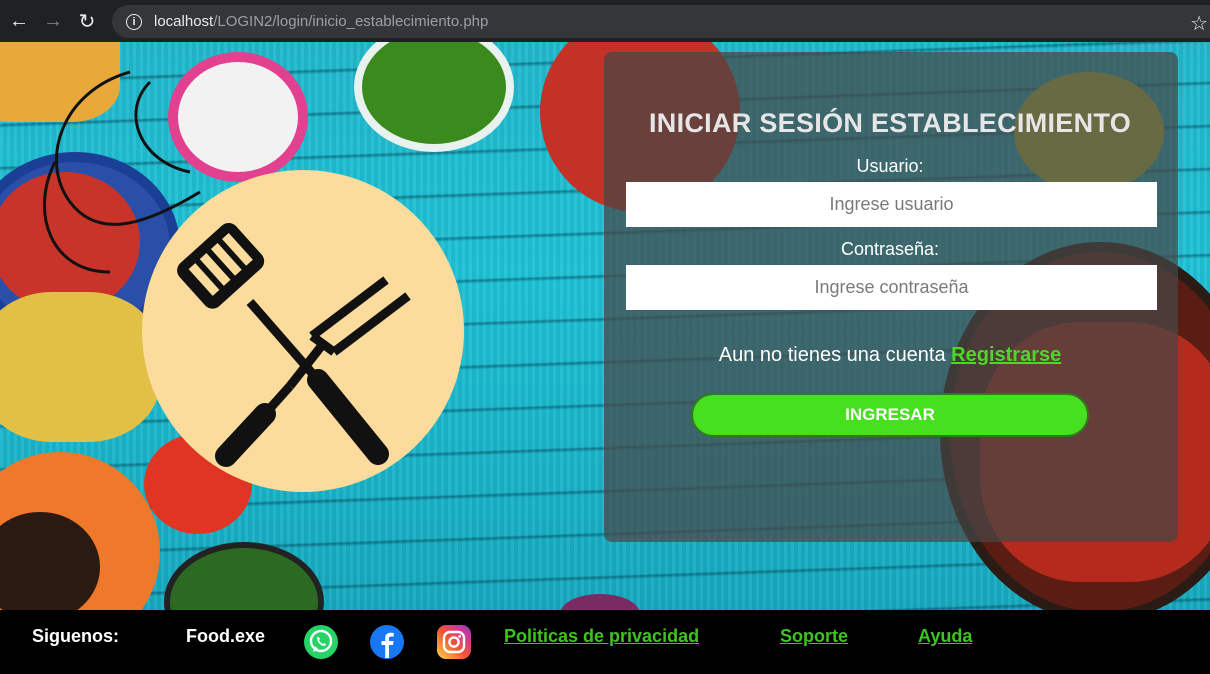 This screenshot has height=674, width=1210. Describe the element at coordinates (454, 642) in the screenshot. I see `instagram-icon` at that location.